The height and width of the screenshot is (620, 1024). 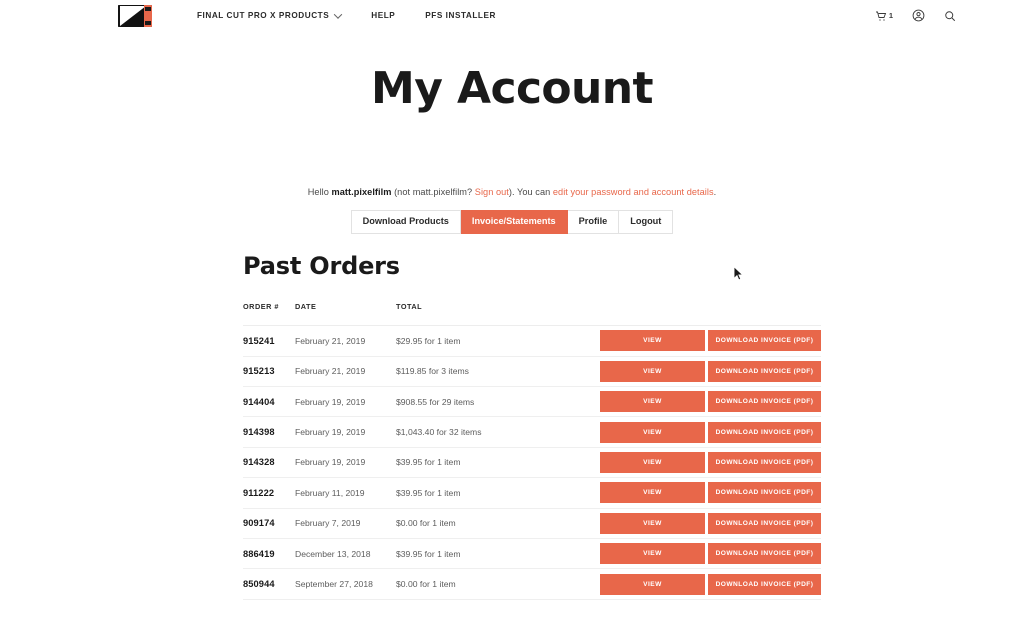 I want to click on search-button, so click(x=950, y=16).